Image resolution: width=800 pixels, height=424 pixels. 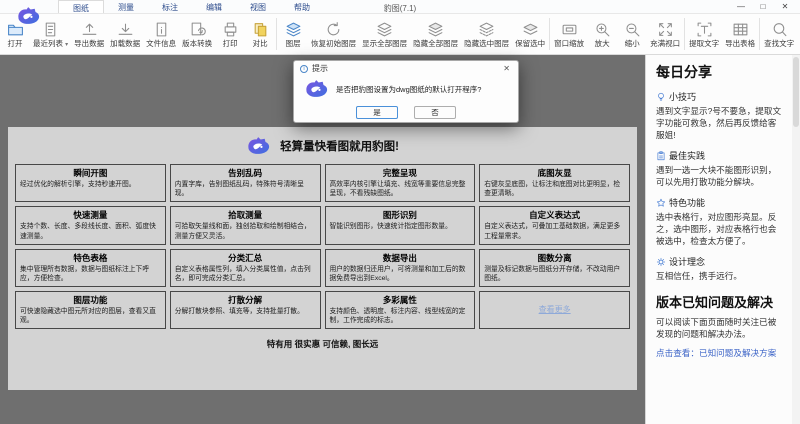 I want to click on maximize-icon: □, so click(x=763, y=6).